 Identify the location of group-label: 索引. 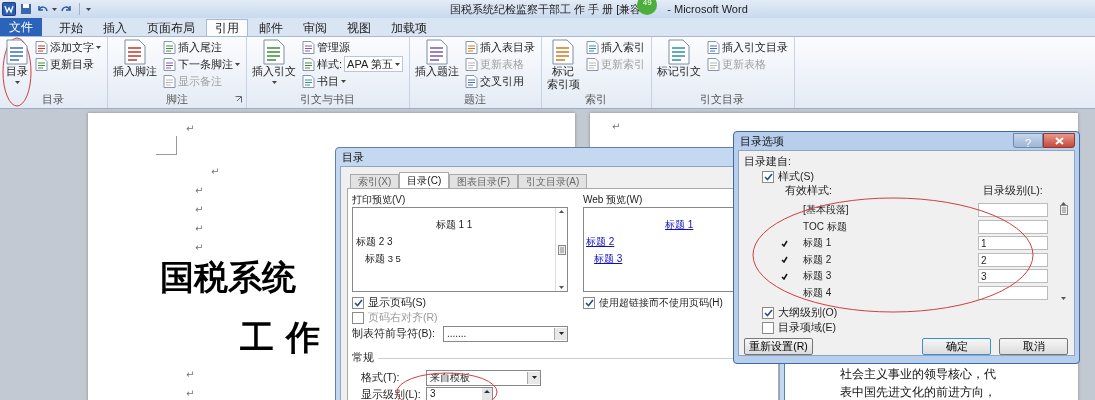
(595, 99).